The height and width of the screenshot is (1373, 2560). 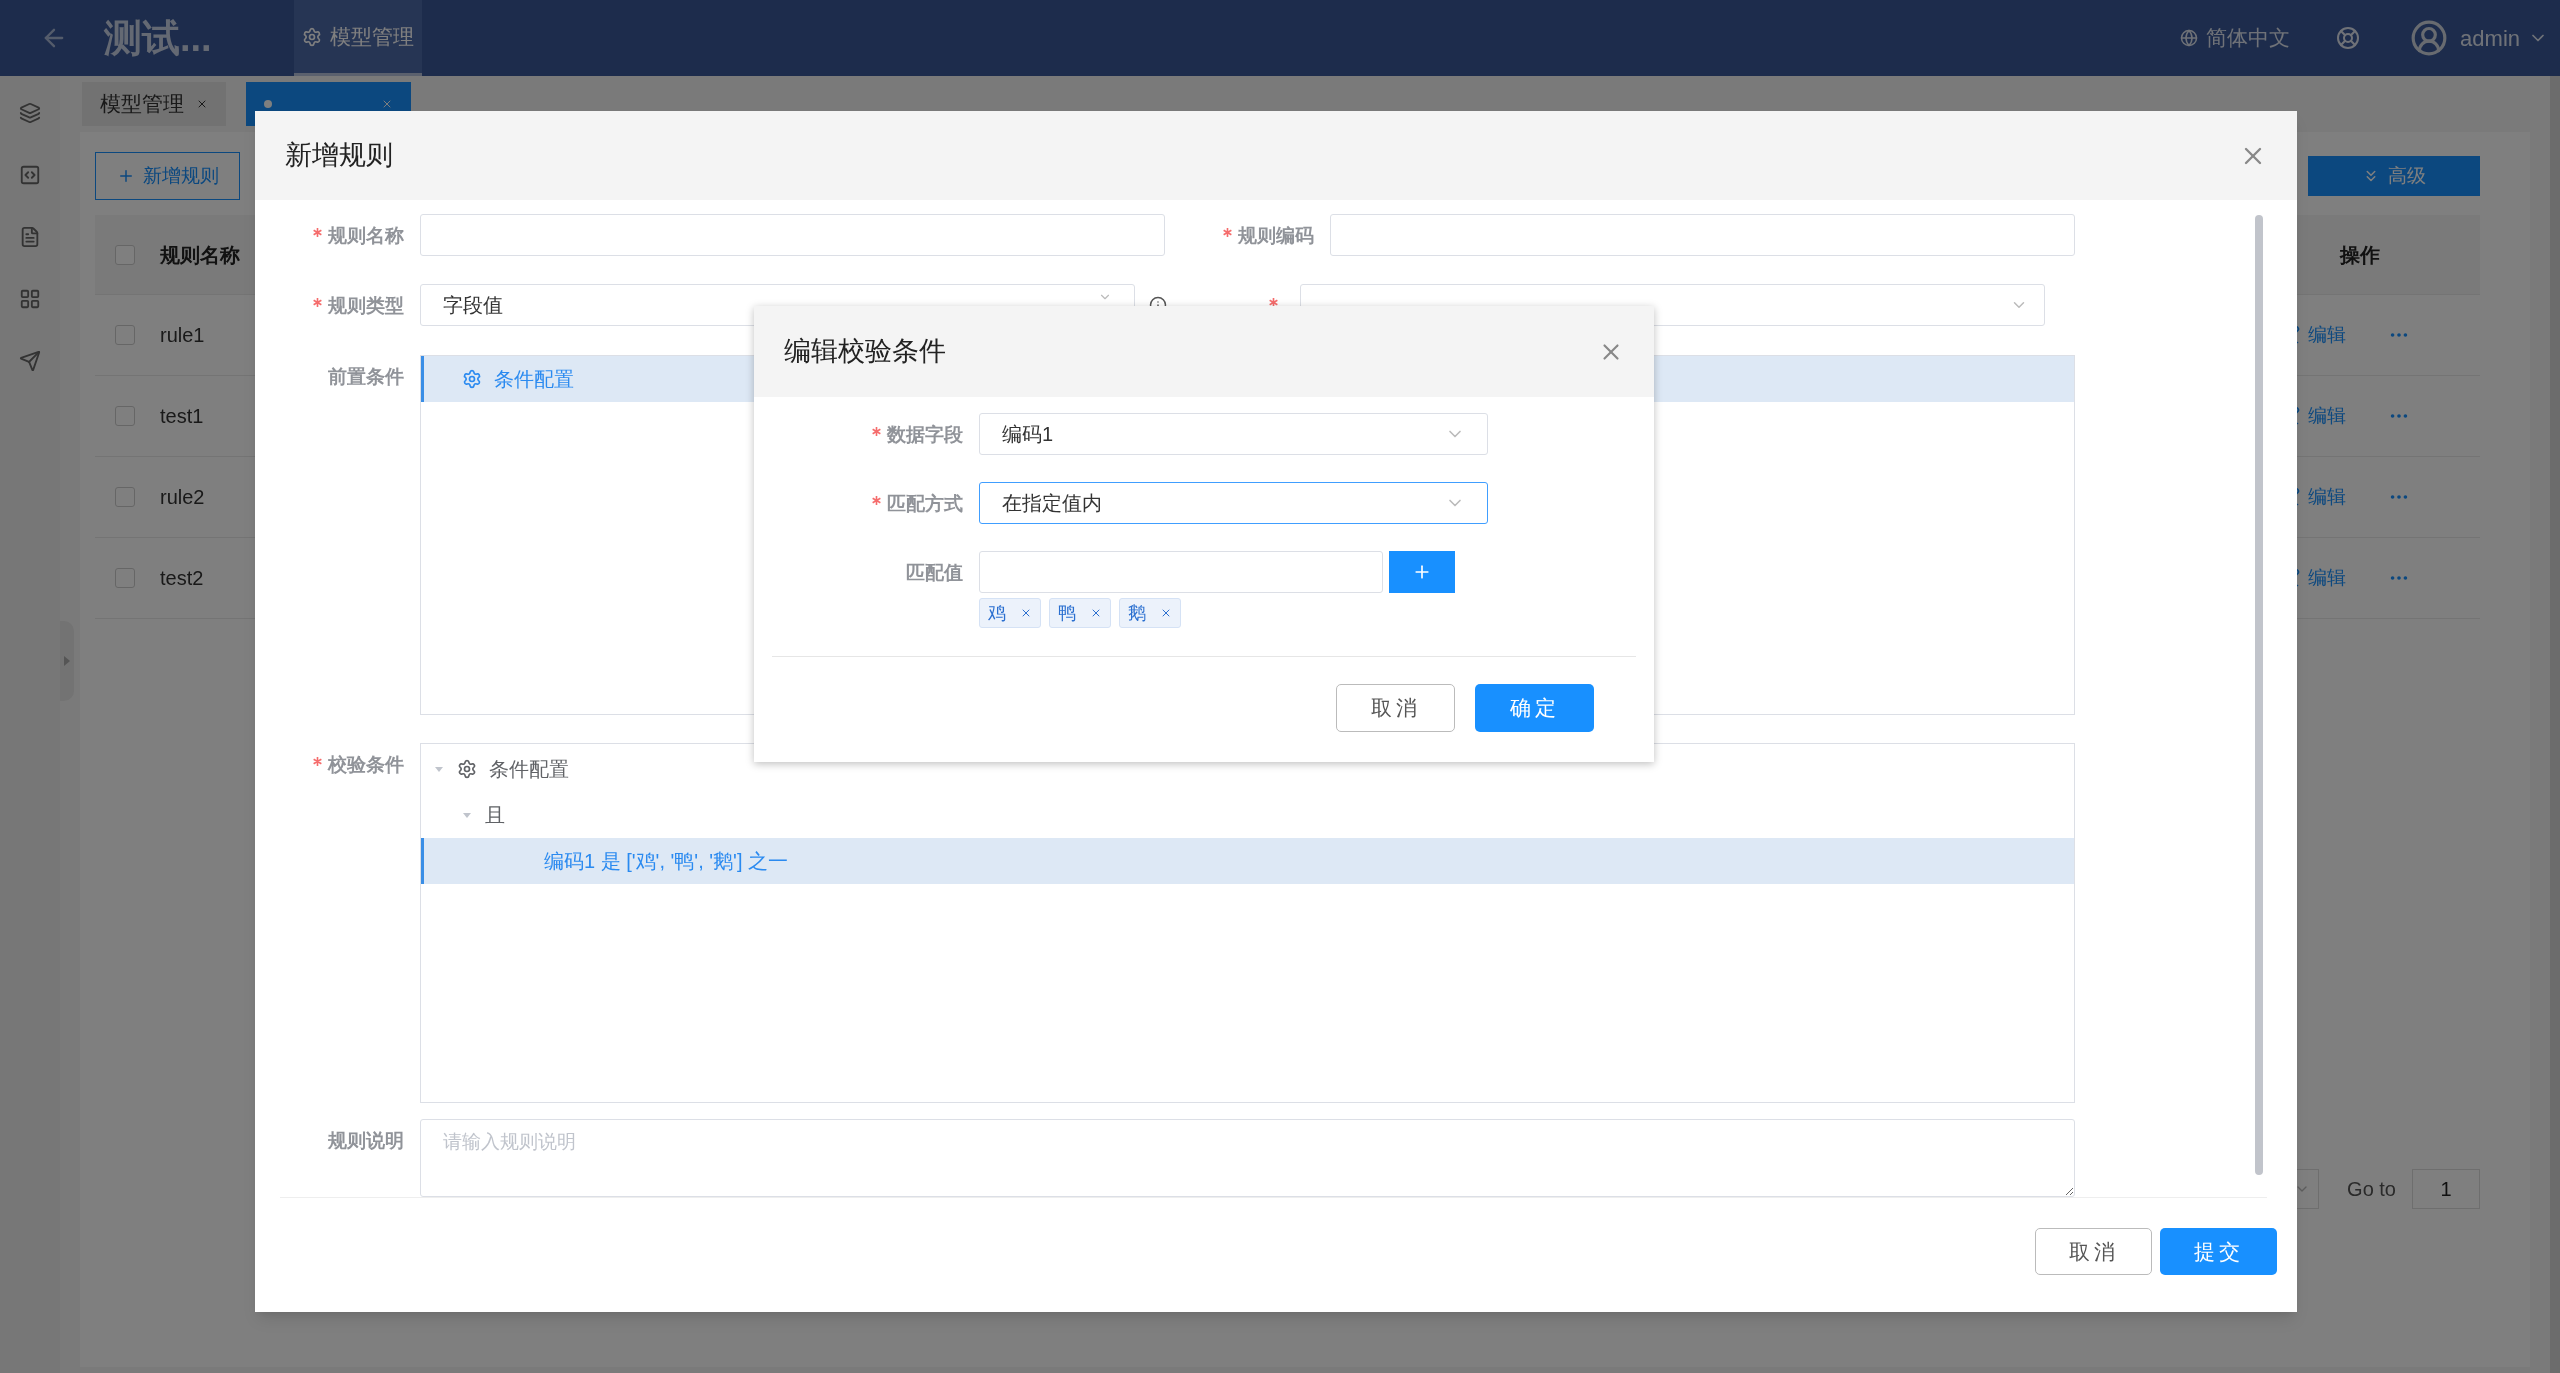 I want to click on field-label: 规则类型, so click(x=366, y=306).